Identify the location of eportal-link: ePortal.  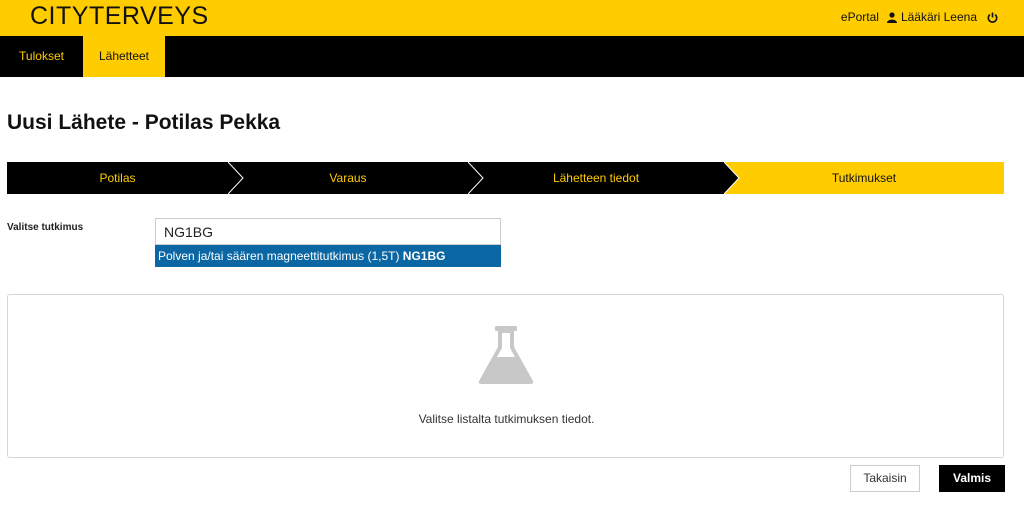
(860, 17).